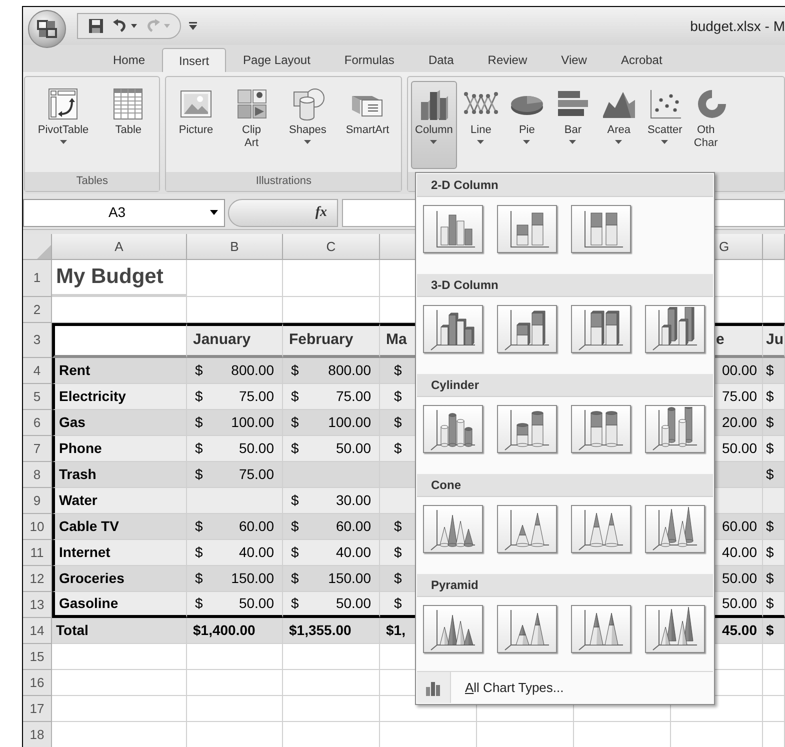  I want to click on row-header: 2, so click(37, 310).